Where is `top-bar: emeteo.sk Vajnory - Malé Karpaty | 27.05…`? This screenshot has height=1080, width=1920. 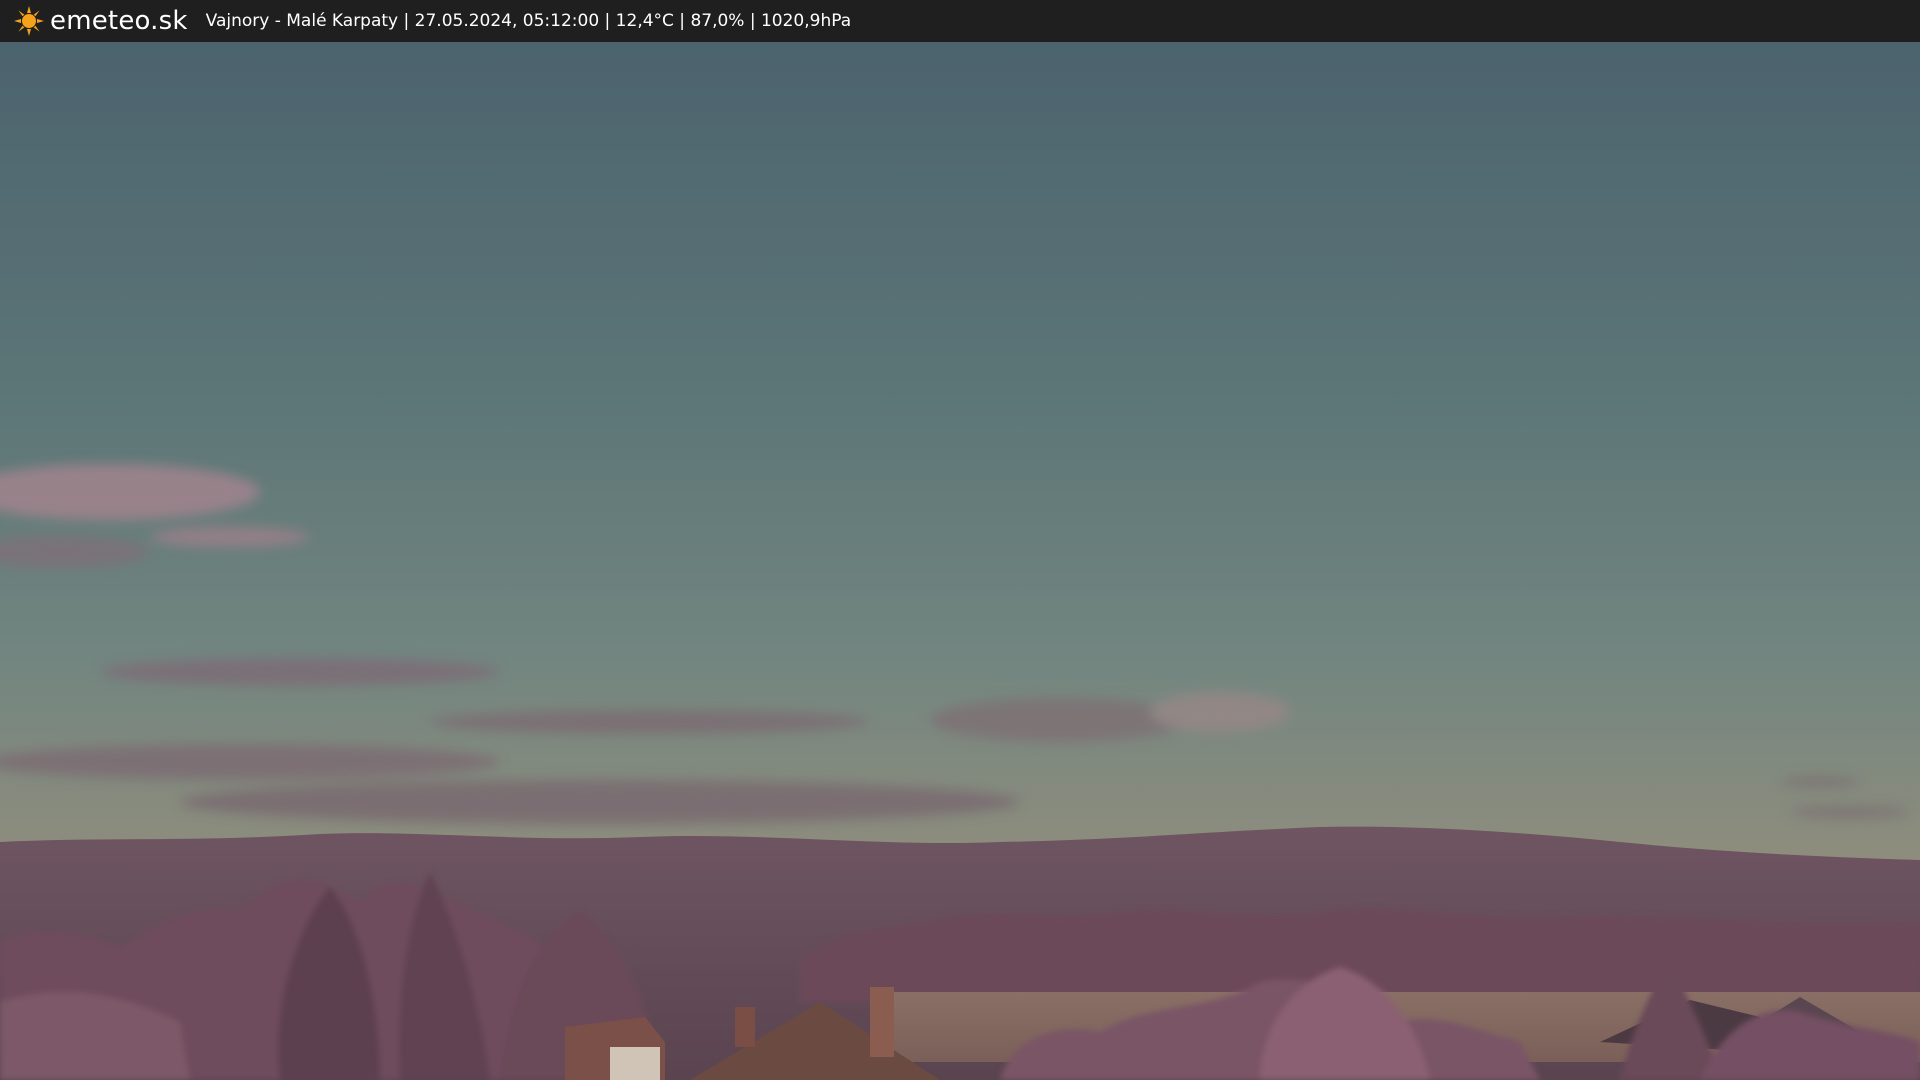 top-bar: emeteo.sk Vajnory - Malé Karpaty | 27.05… is located at coordinates (960, 21).